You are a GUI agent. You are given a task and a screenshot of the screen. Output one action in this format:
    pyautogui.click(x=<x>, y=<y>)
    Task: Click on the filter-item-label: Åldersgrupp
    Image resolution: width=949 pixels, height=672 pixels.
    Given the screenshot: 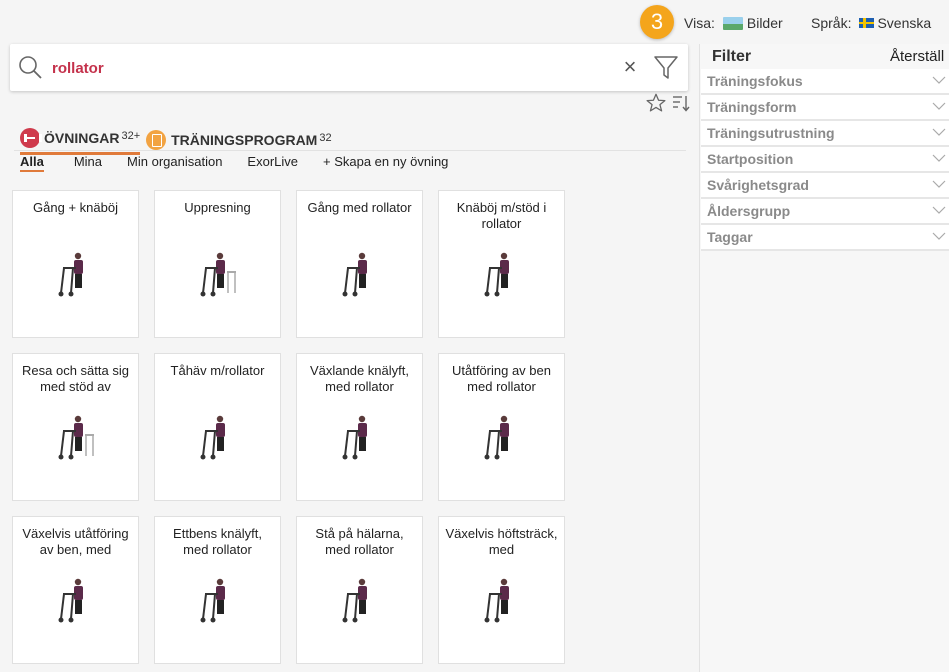 What is the action you would take?
    pyautogui.click(x=749, y=211)
    